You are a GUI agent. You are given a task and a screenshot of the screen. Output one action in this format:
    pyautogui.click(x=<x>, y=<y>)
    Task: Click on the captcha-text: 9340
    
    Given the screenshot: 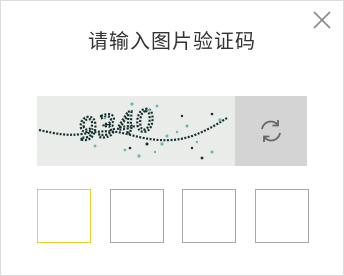 What is the action you would take?
    pyautogui.click(x=117, y=125)
    